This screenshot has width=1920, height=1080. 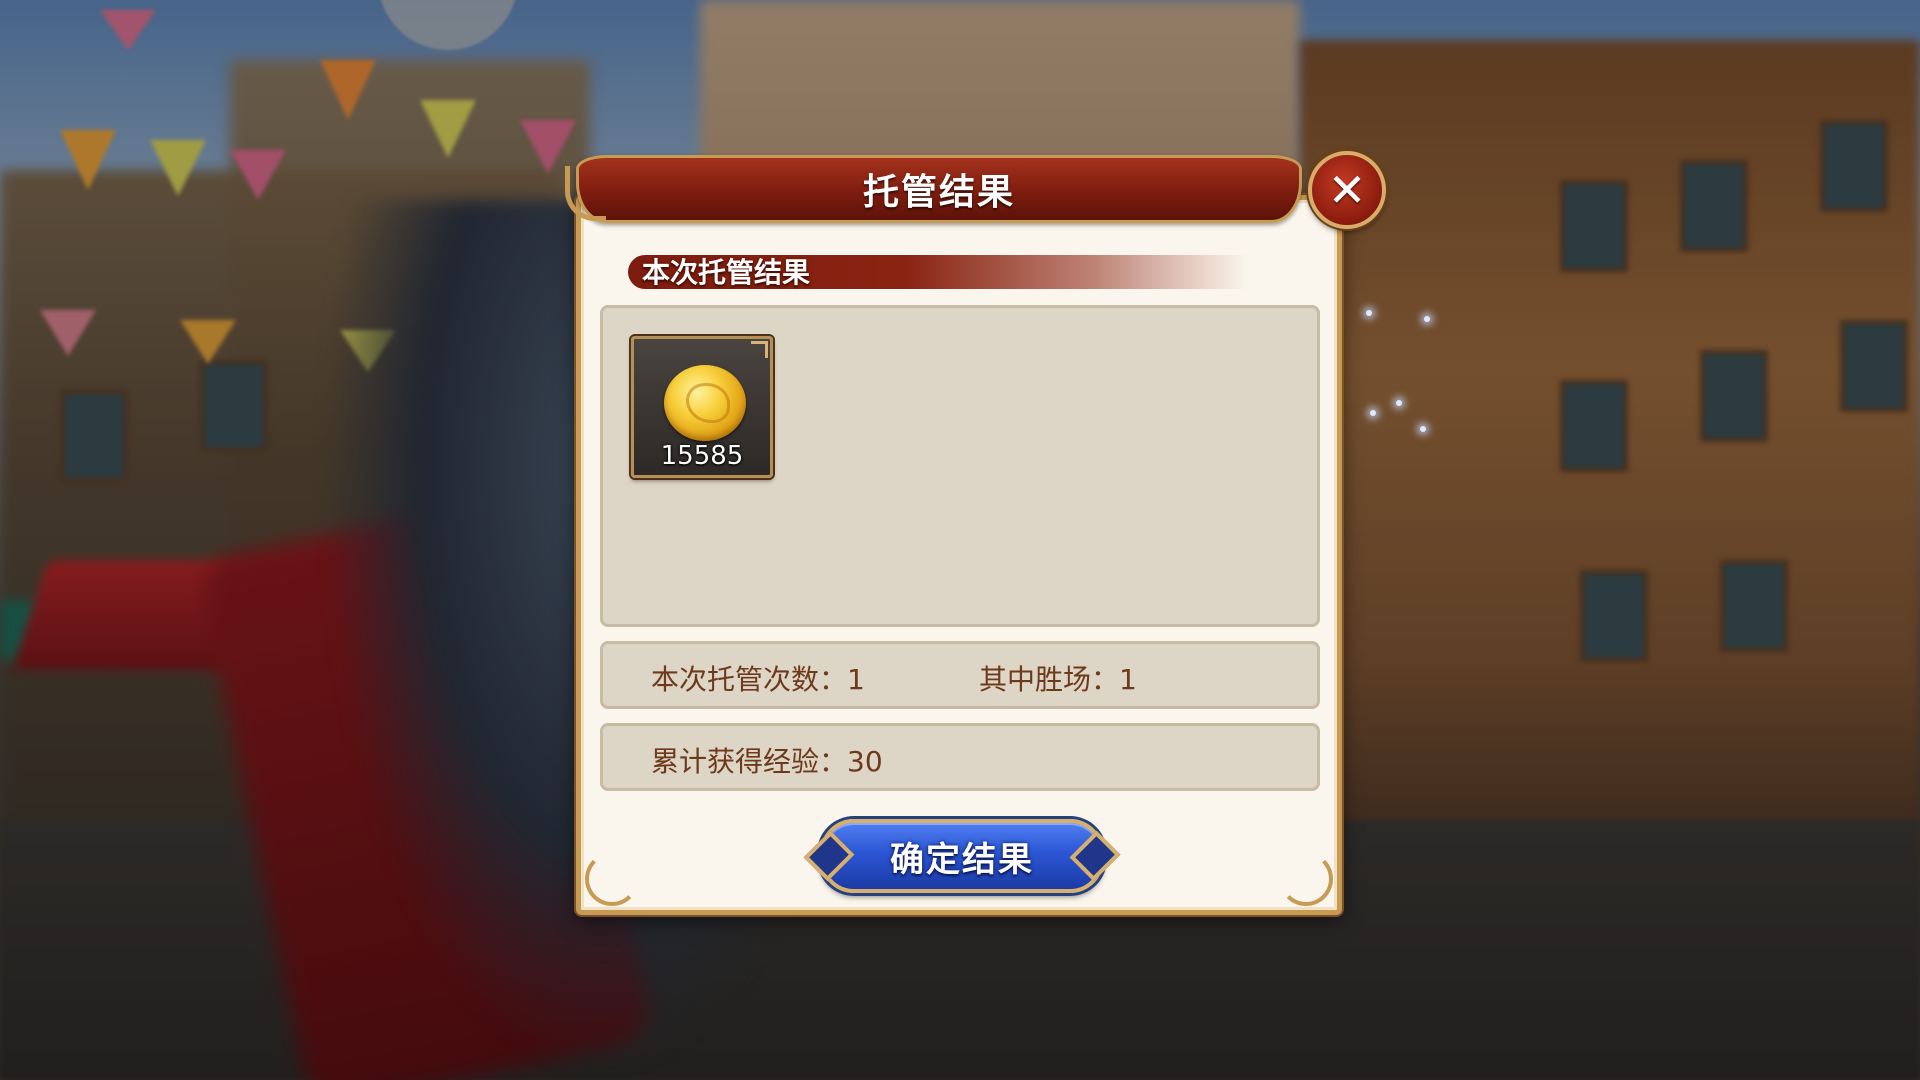 I want to click on dialog-title: 托管结果, so click(x=938, y=192).